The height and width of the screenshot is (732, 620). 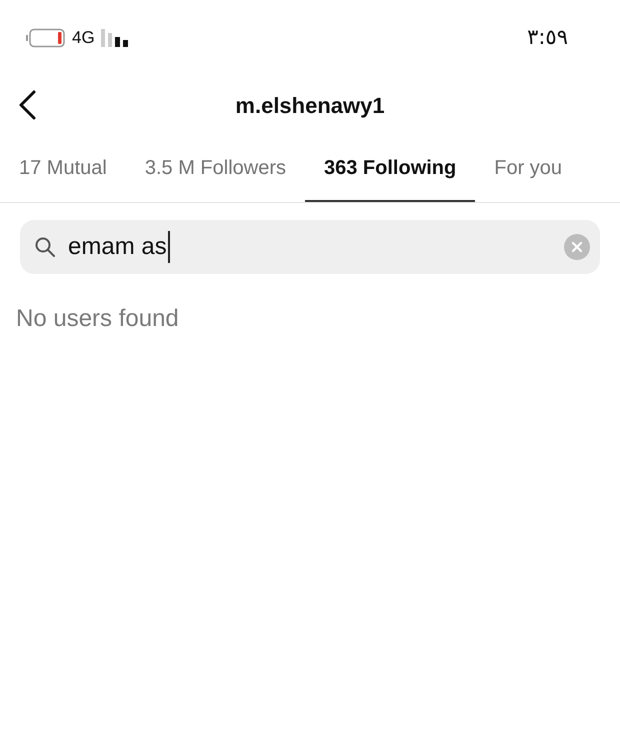 What do you see at coordinates (45, 247) in the screenshot?
I see `search-icon` at bounding box center [45, 247].